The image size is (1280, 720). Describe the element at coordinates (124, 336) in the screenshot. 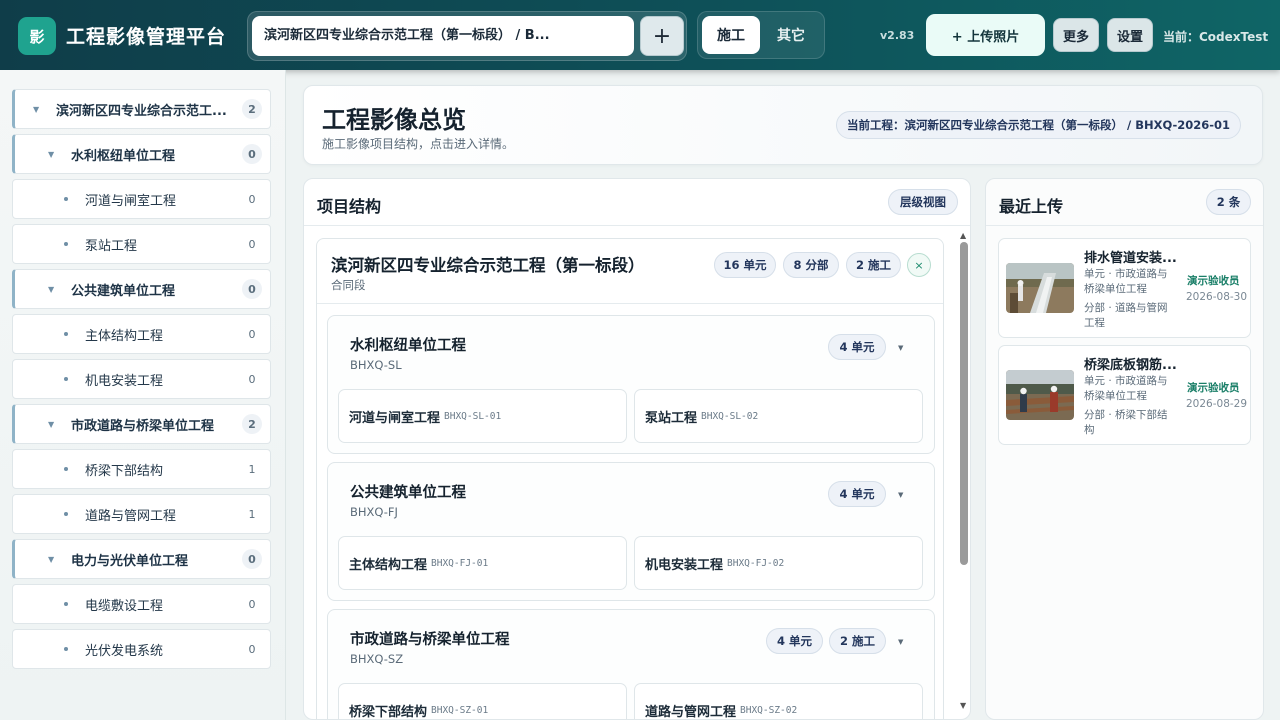

I see `tree-item-label: 主体结构工程` at that location.